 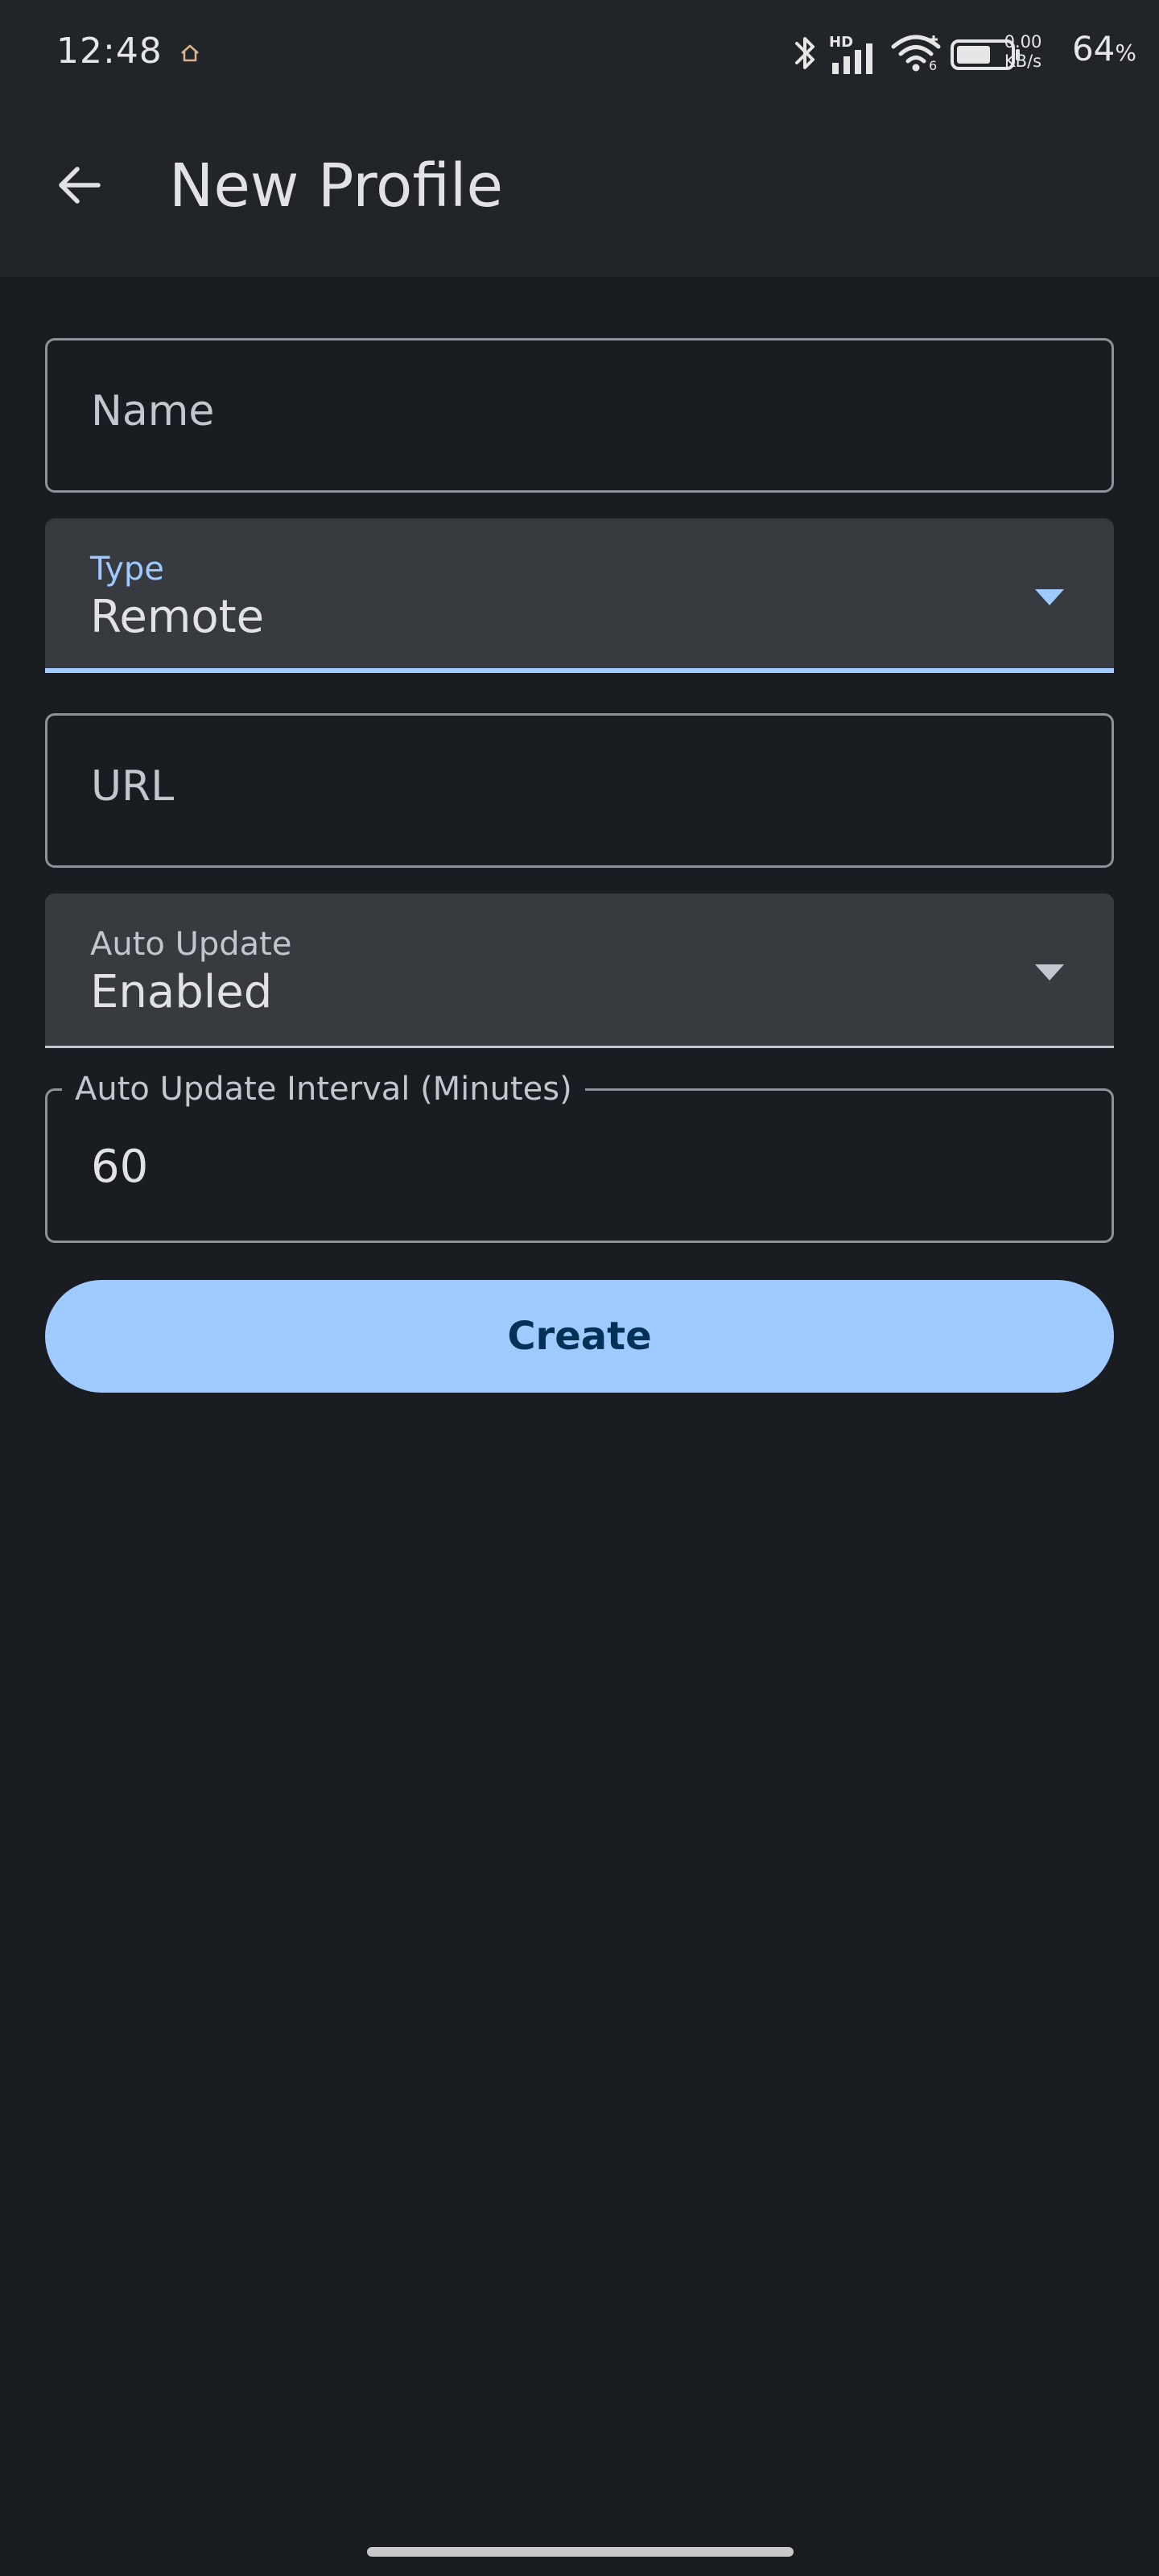 I want to click on signal-icon, so click(x=852, y=58).